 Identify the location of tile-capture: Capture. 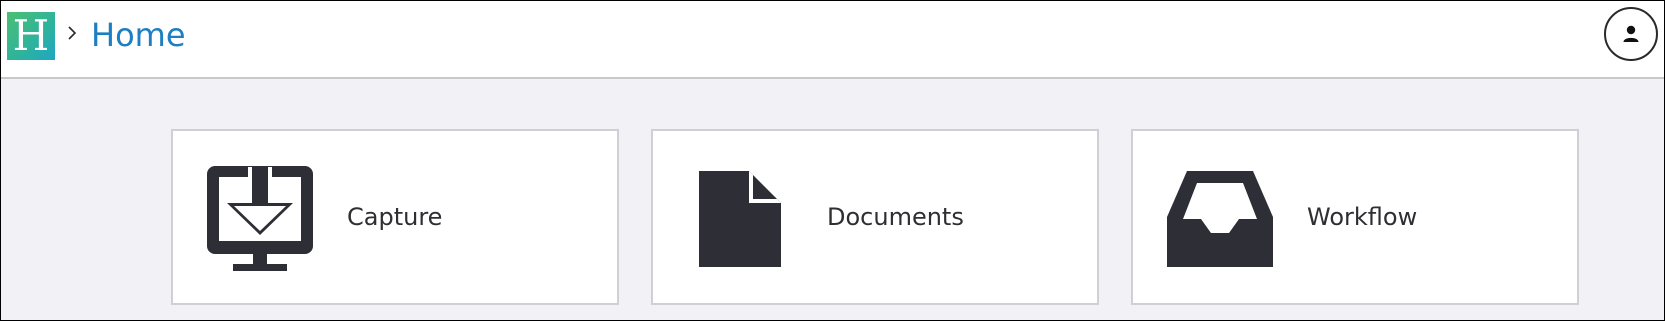
(395, 217).